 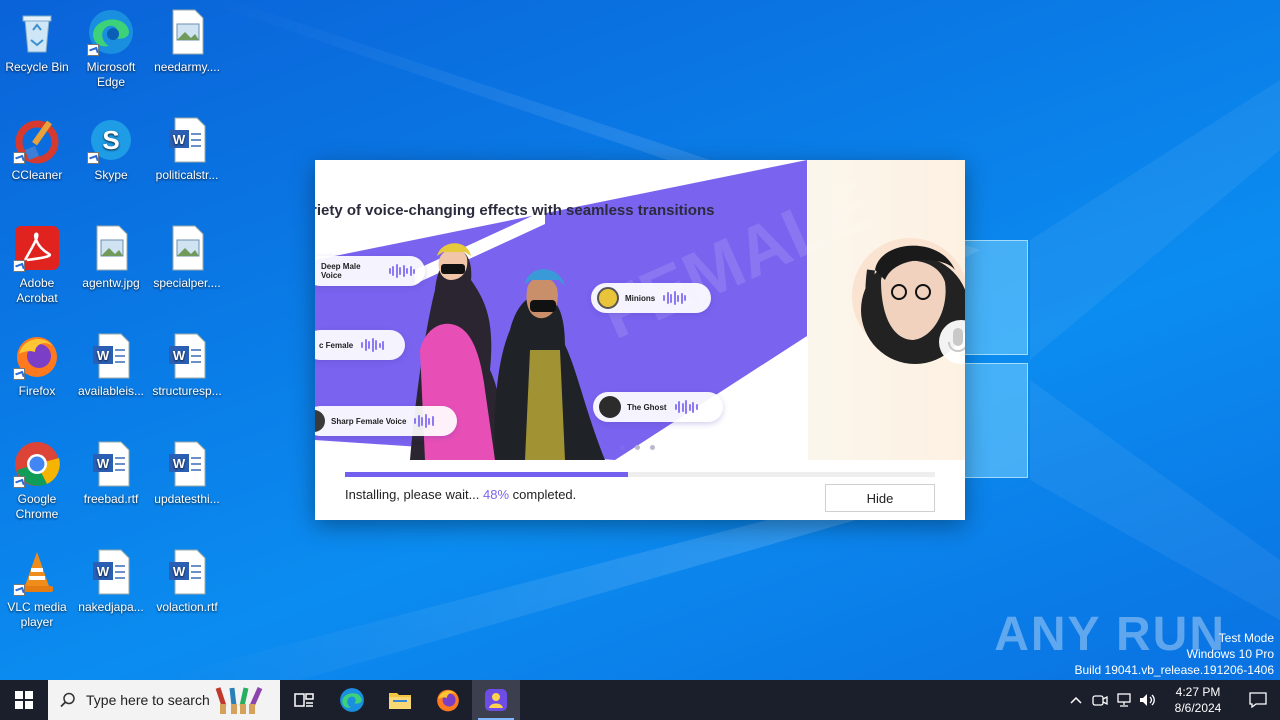 I want to click on search-placeholder: Type here to search, so click(x=148, y=700).